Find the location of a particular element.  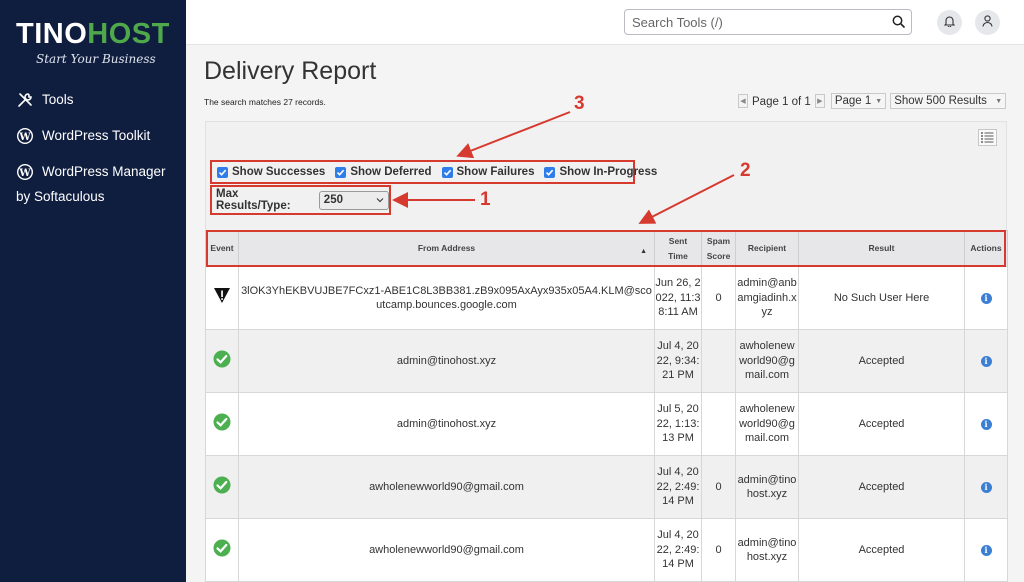

column-header-actions: Actions is located at coordinates (986, 248).